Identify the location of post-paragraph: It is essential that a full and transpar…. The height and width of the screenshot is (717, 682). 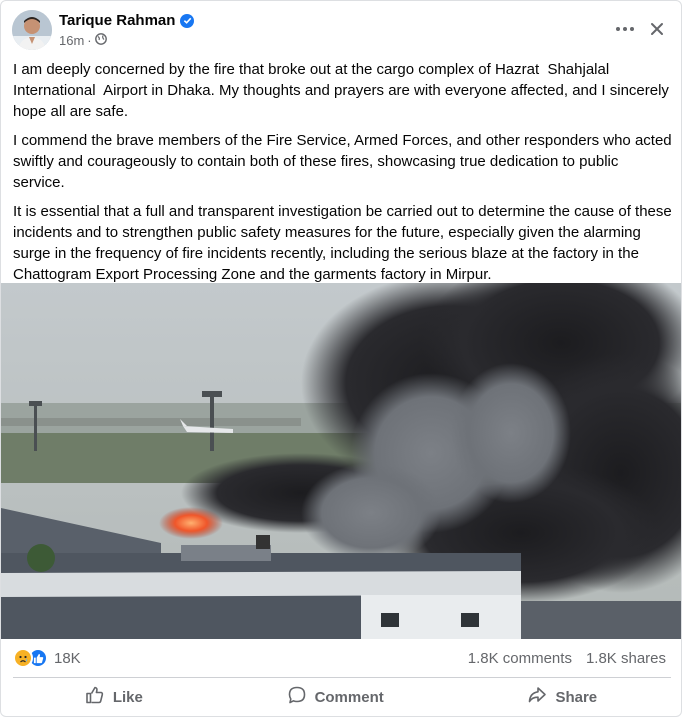
(344, 243).